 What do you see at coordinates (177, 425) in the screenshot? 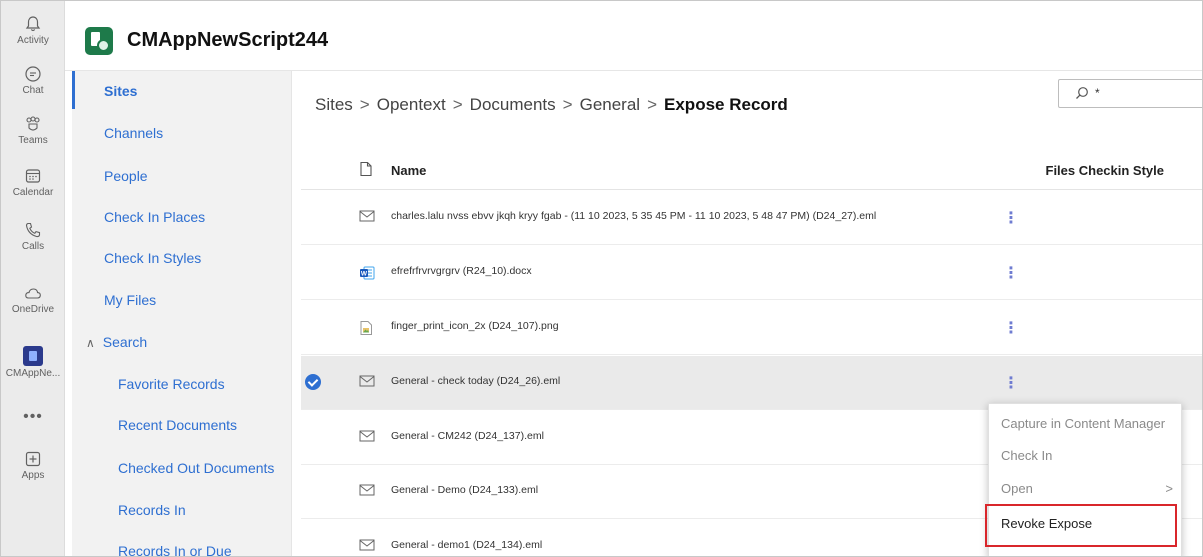
I see `nav-item-recent-documents: Recent Documents` at bounding box center [177, 425].